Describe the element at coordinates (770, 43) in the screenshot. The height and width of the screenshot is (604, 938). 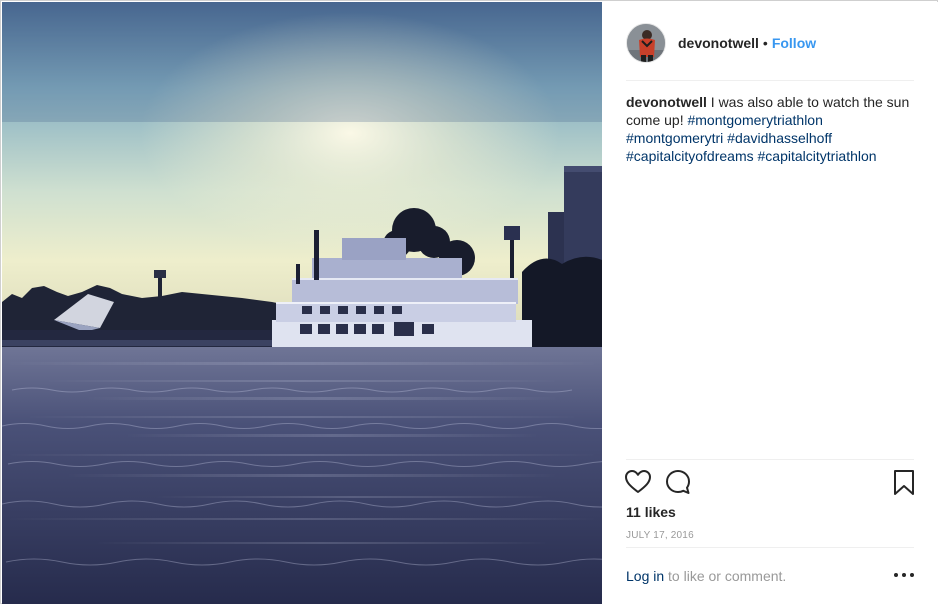
I see `post-header: devonotwell • Follow` at that location.